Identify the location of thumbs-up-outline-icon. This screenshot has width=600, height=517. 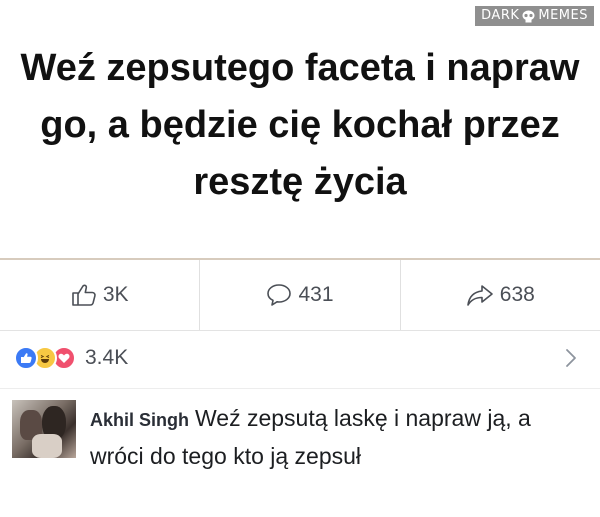
(84, 295).